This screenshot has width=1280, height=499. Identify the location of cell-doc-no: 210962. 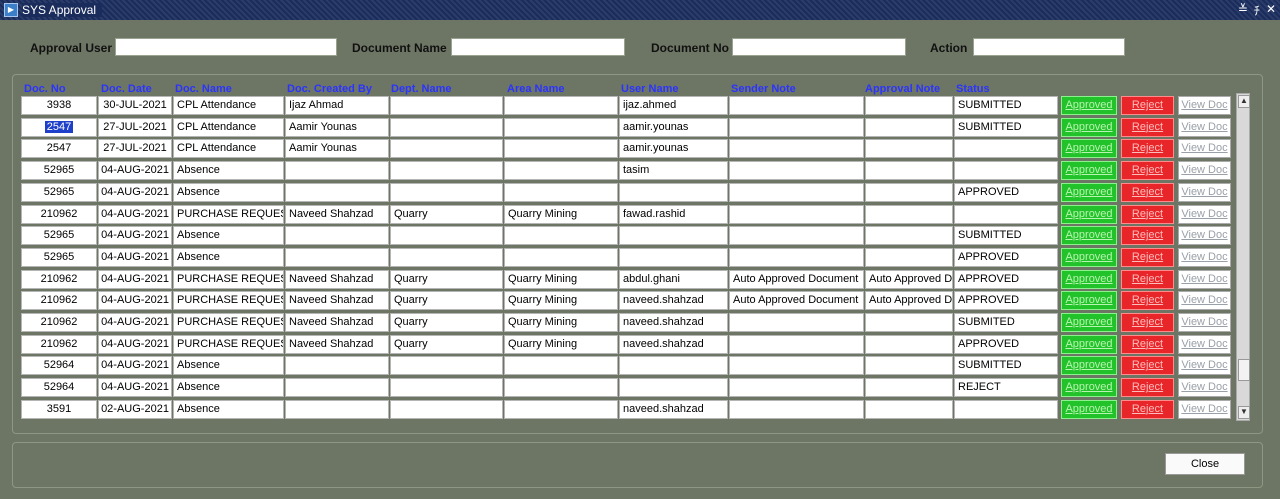
(59, 301).